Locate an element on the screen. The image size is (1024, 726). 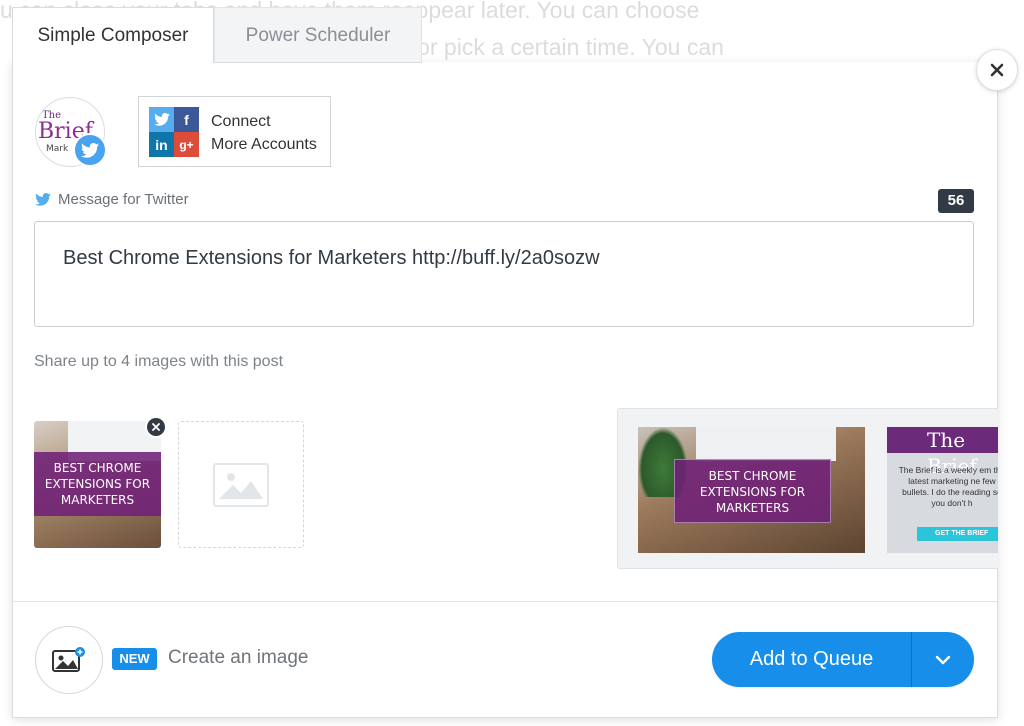
footer-divider is located at coordinates (505, 601).